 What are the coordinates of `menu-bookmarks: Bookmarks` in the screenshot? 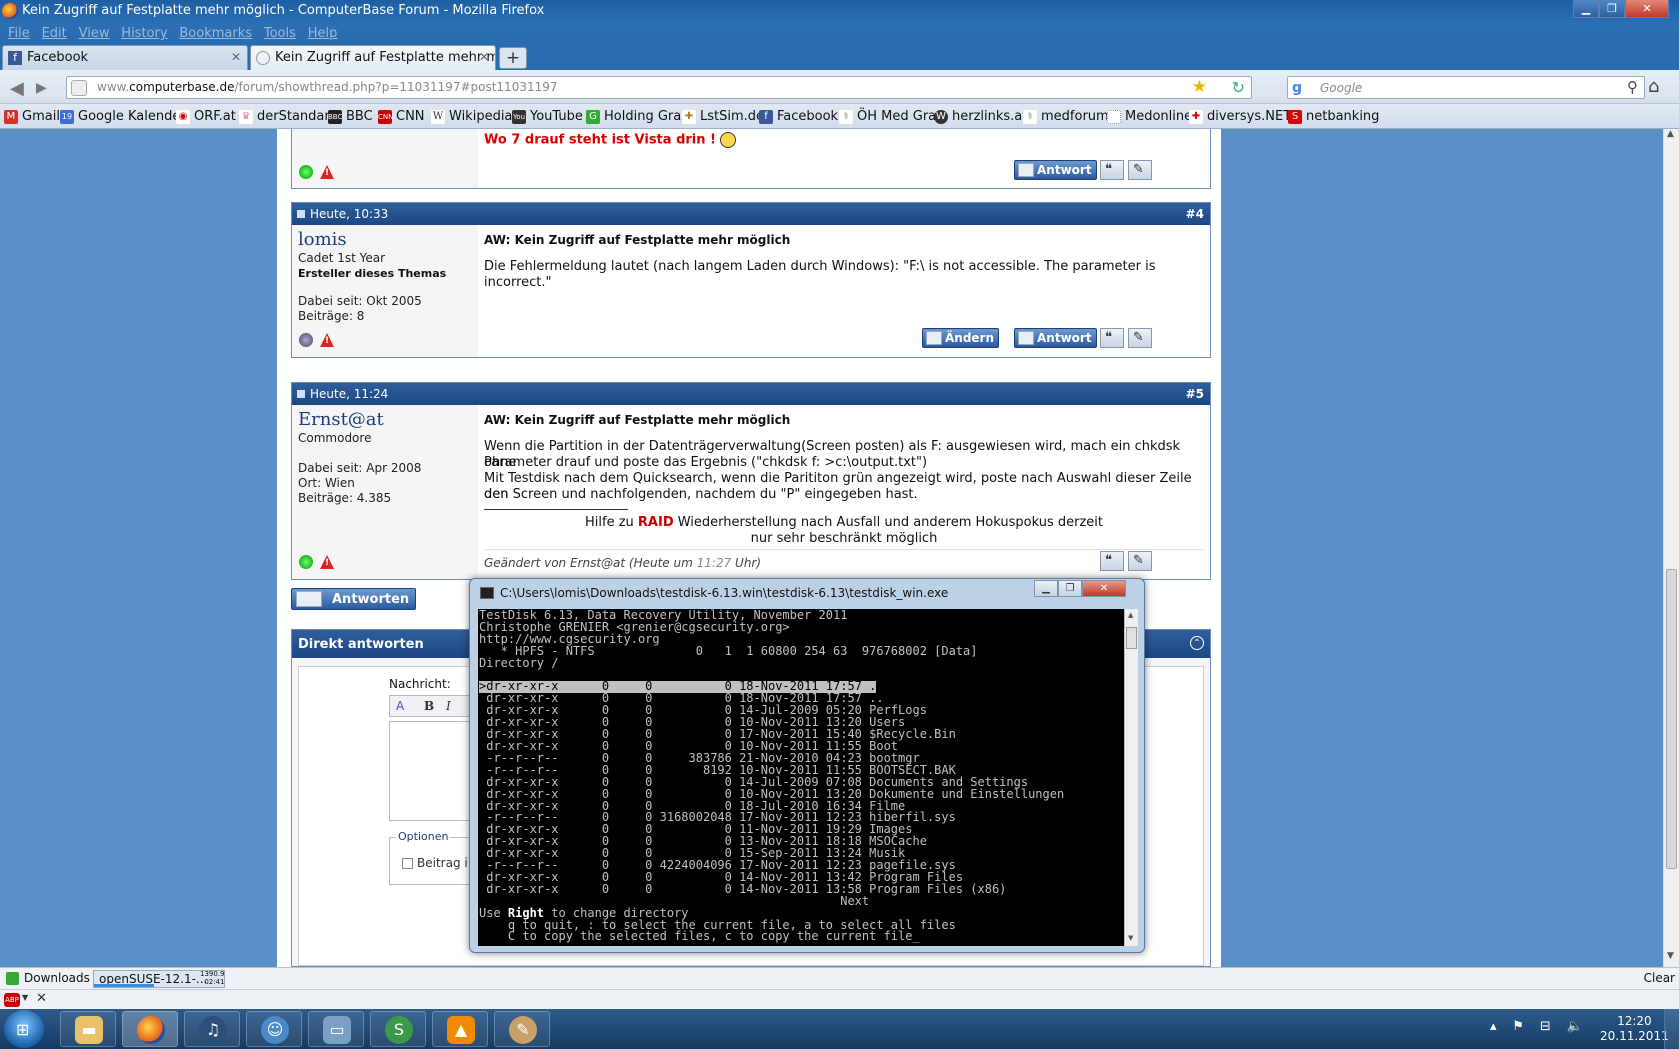 It's located at (215, 33).